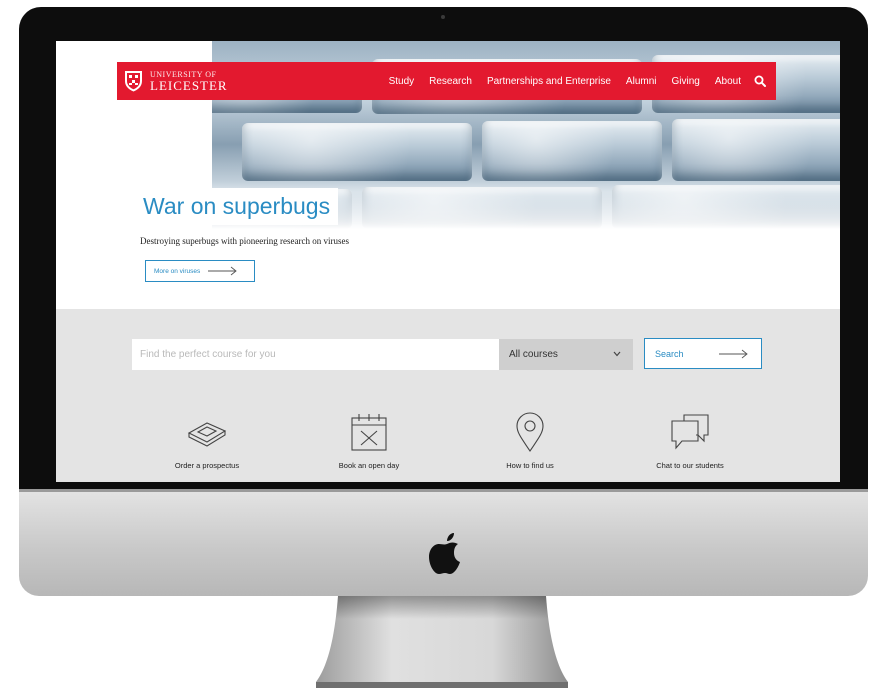  What do you see at coordinates (443, 490) in the screenshot?
I see `monitor-chin-seam` at bounding box center [443, 490].